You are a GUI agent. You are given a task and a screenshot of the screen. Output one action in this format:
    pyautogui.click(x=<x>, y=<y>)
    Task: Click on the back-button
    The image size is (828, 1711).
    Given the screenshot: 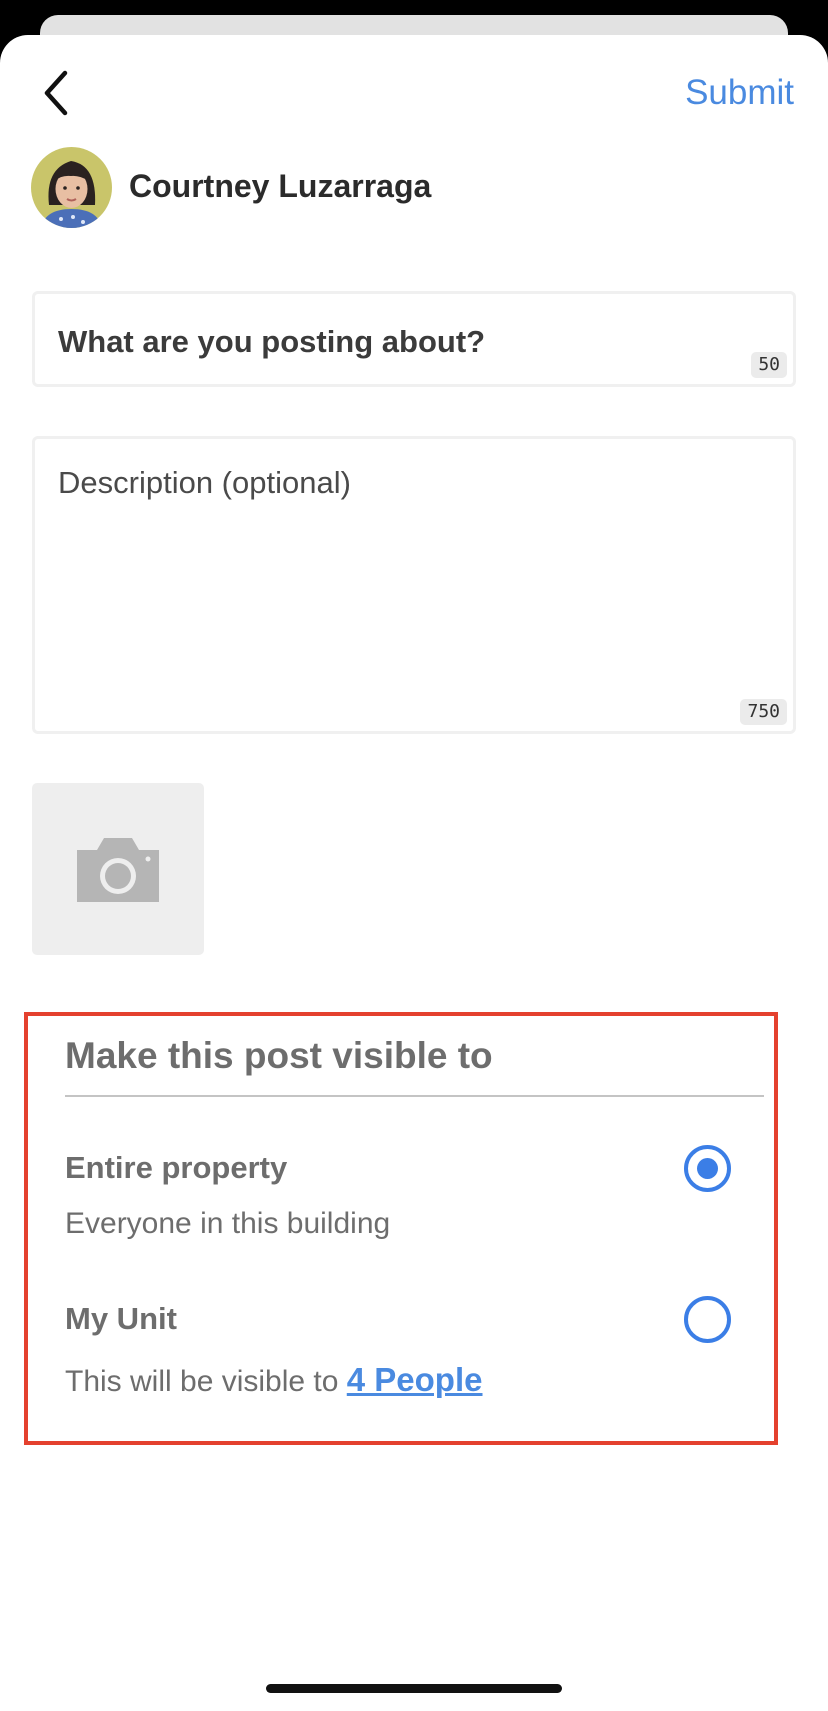 What is the action you would take?
    pyautogui.click(x=56, y=93)
    